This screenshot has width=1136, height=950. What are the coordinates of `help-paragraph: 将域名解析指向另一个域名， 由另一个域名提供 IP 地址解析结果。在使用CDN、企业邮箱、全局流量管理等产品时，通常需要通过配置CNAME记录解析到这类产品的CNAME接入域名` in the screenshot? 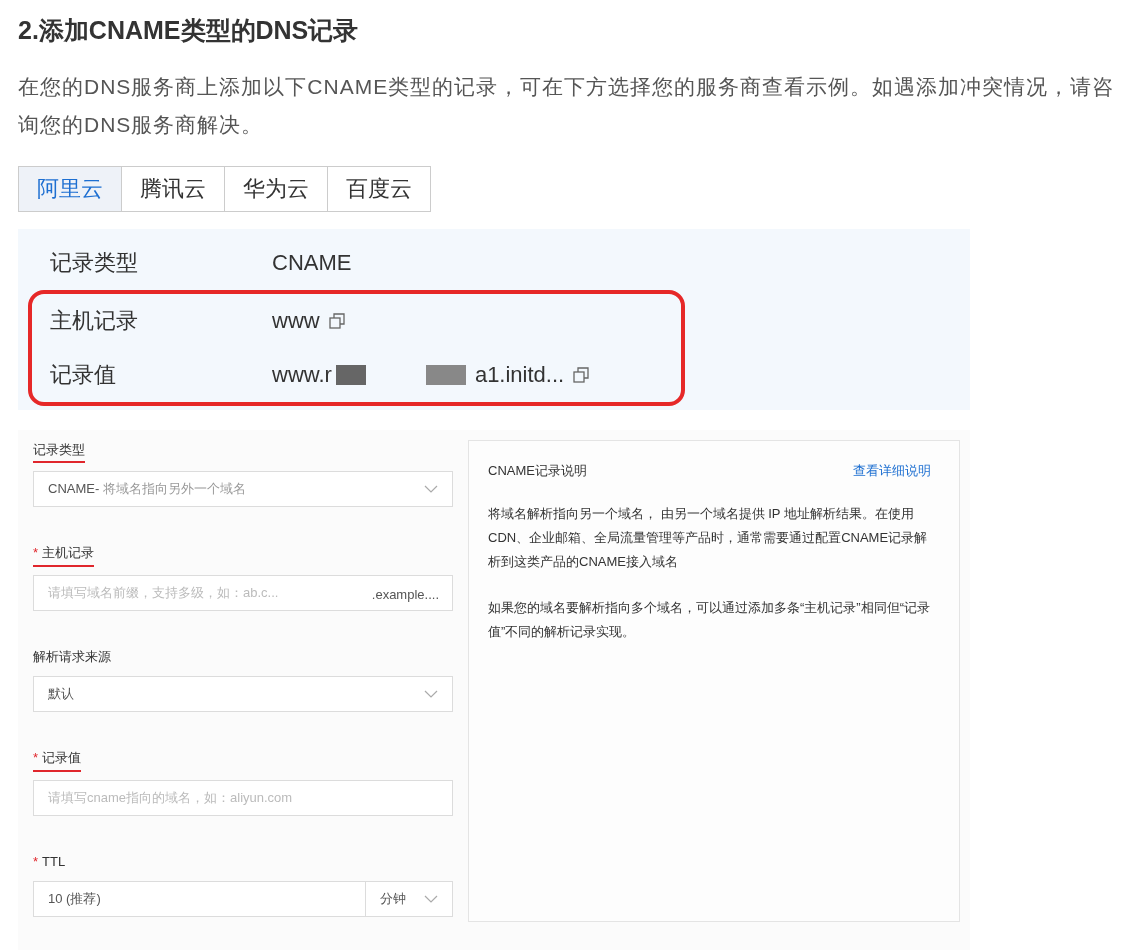 It's located at (708, 538).